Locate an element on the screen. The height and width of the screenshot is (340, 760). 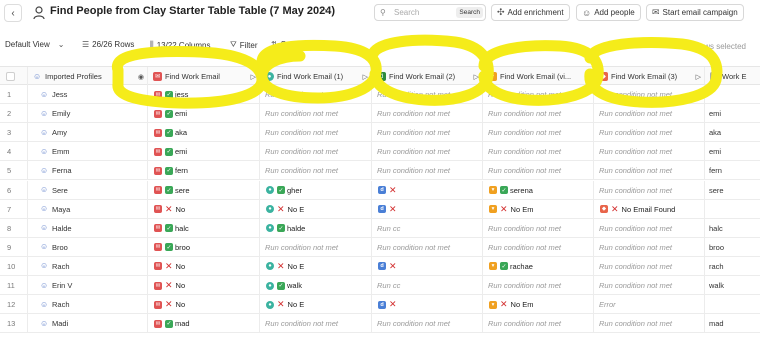
add-enrichment-button: ✣ Add enrichment is located at coordinates (530, 12).